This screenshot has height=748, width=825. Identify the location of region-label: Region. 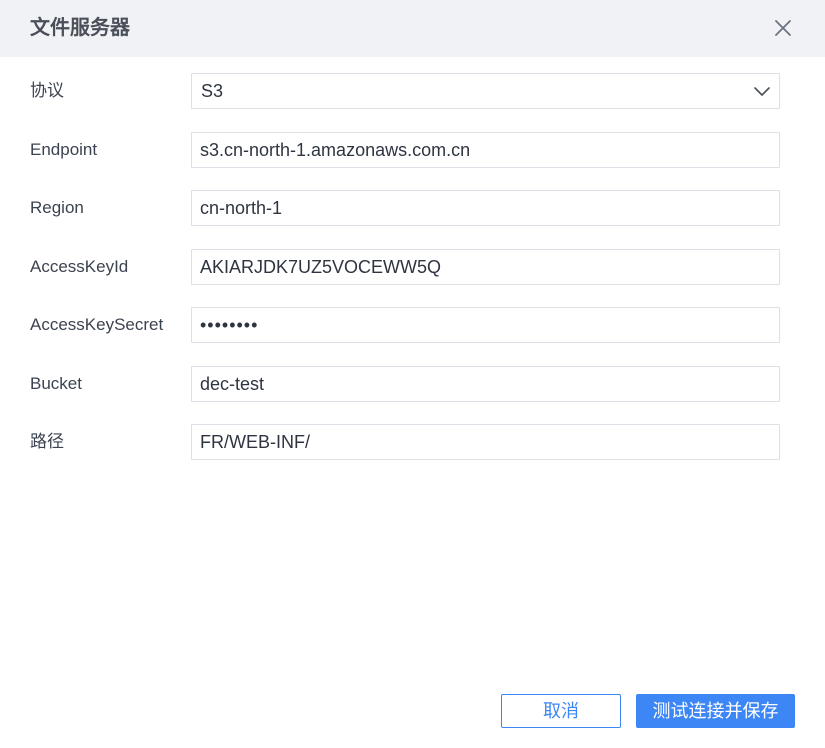
(57, 207).